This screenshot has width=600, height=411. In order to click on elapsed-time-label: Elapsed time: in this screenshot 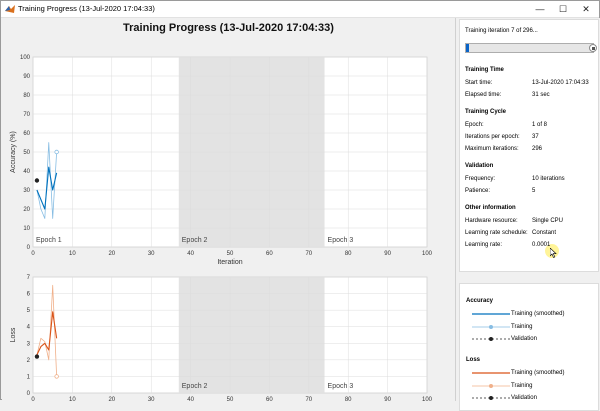, I will do `click(483, 95)`.